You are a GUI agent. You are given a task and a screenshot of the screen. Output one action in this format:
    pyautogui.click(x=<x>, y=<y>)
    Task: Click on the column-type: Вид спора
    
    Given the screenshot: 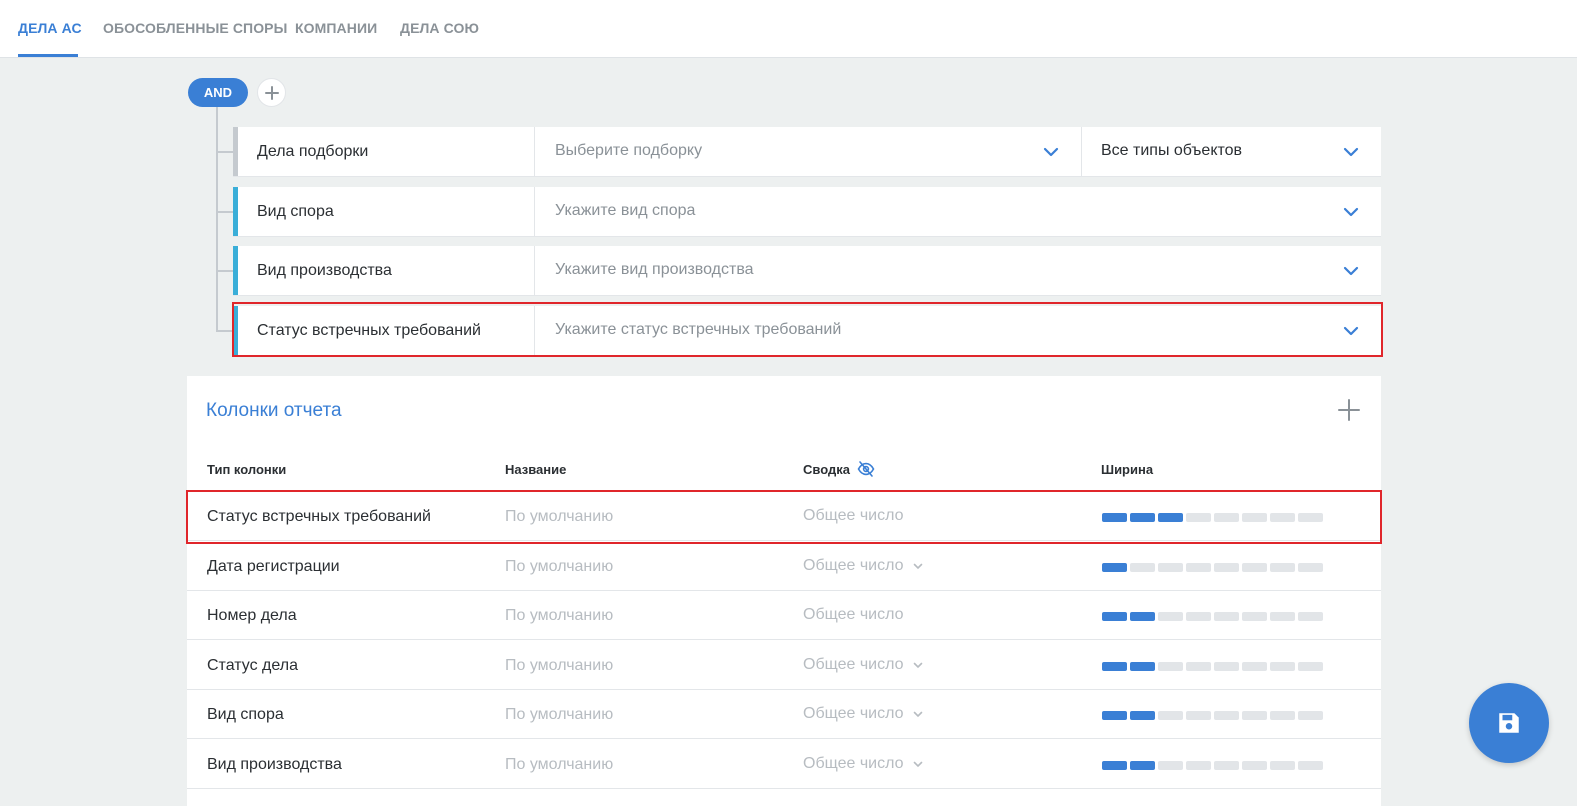 What is the action you would take?
    pyautogui.click(x=245, y=714)
    